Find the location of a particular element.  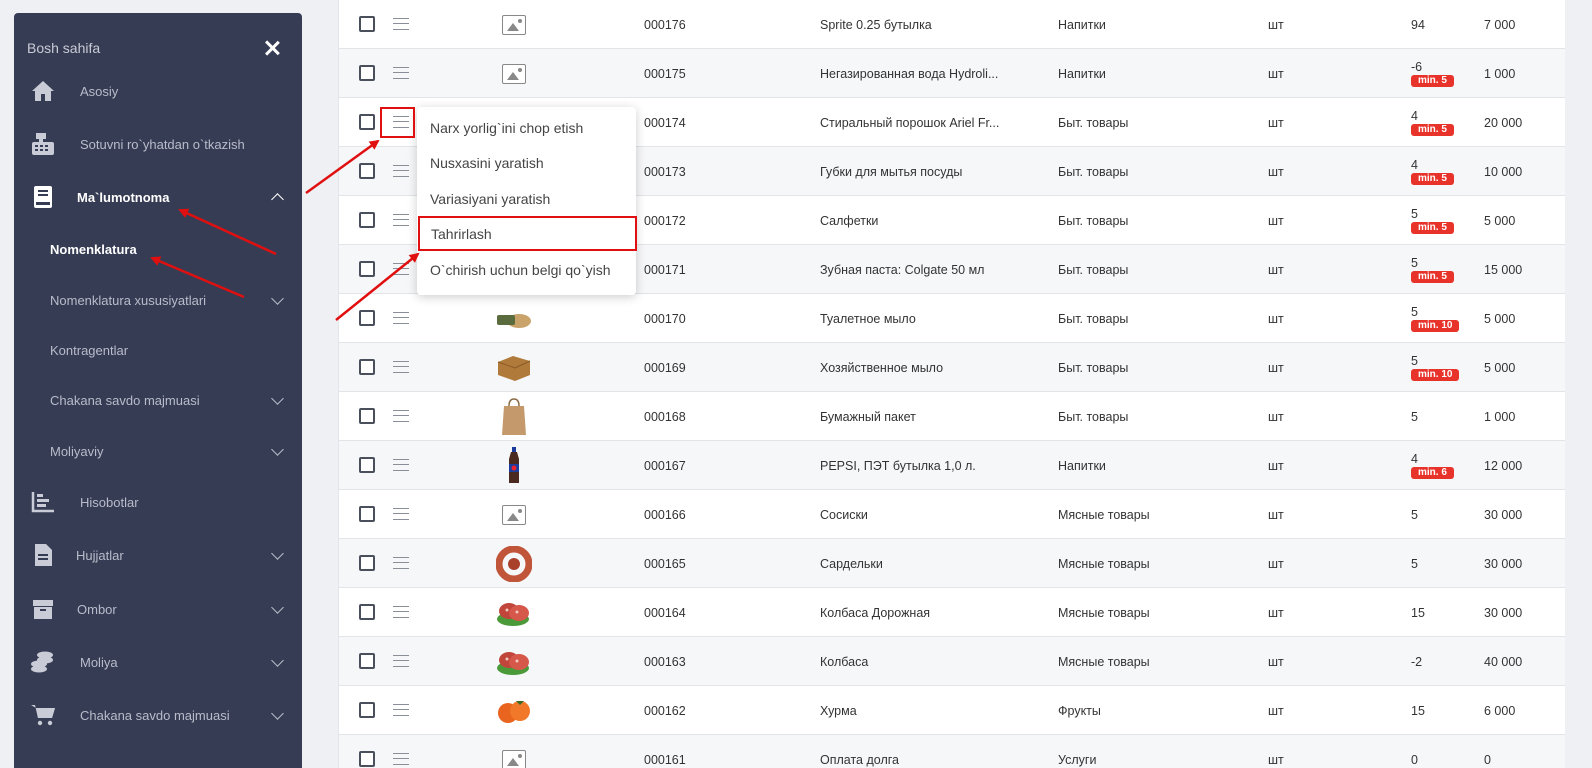

product-name: Оплата долга is located at coordinates (930, 751).